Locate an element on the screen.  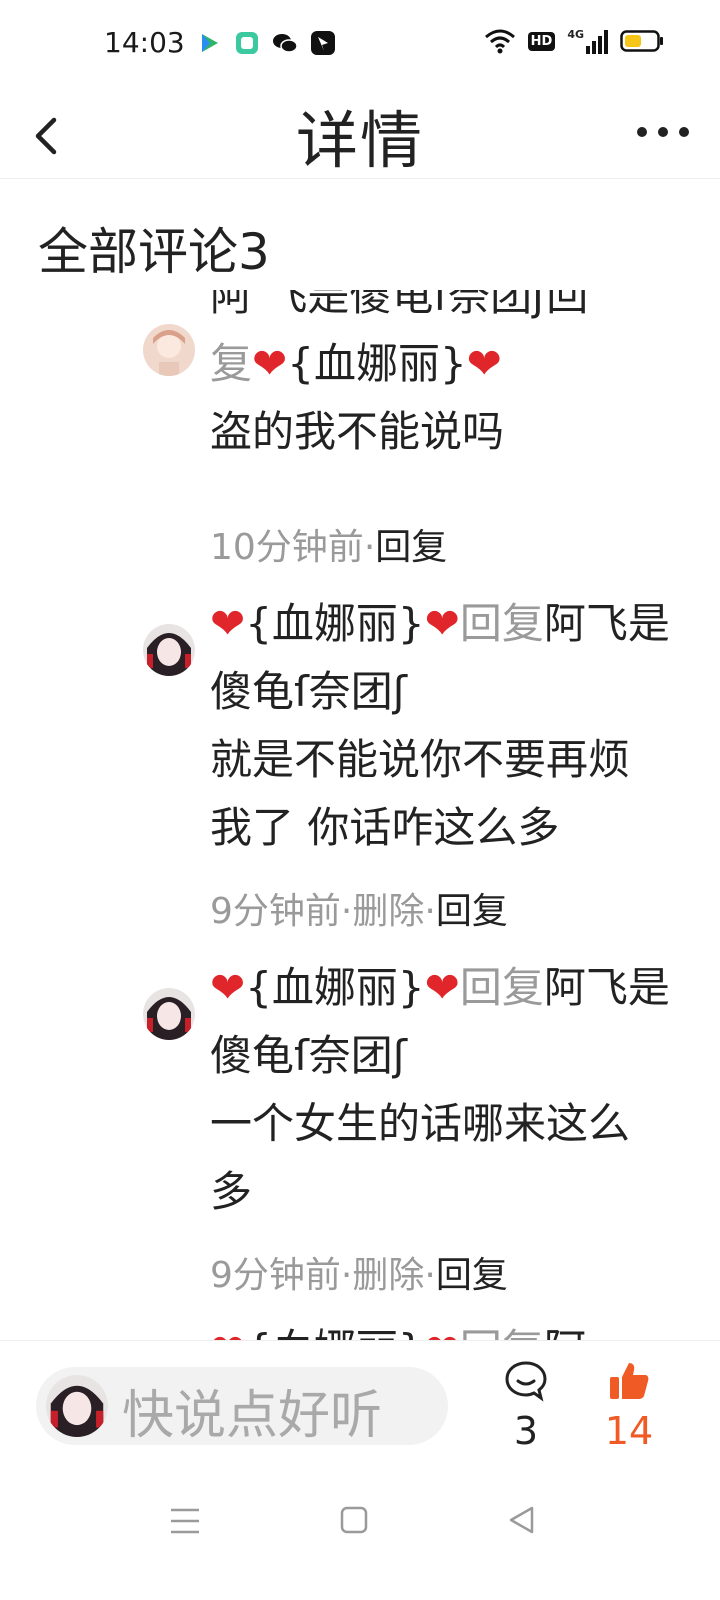
comment-text: 盗的我不能说吗 is located at coordinates (357, 431).